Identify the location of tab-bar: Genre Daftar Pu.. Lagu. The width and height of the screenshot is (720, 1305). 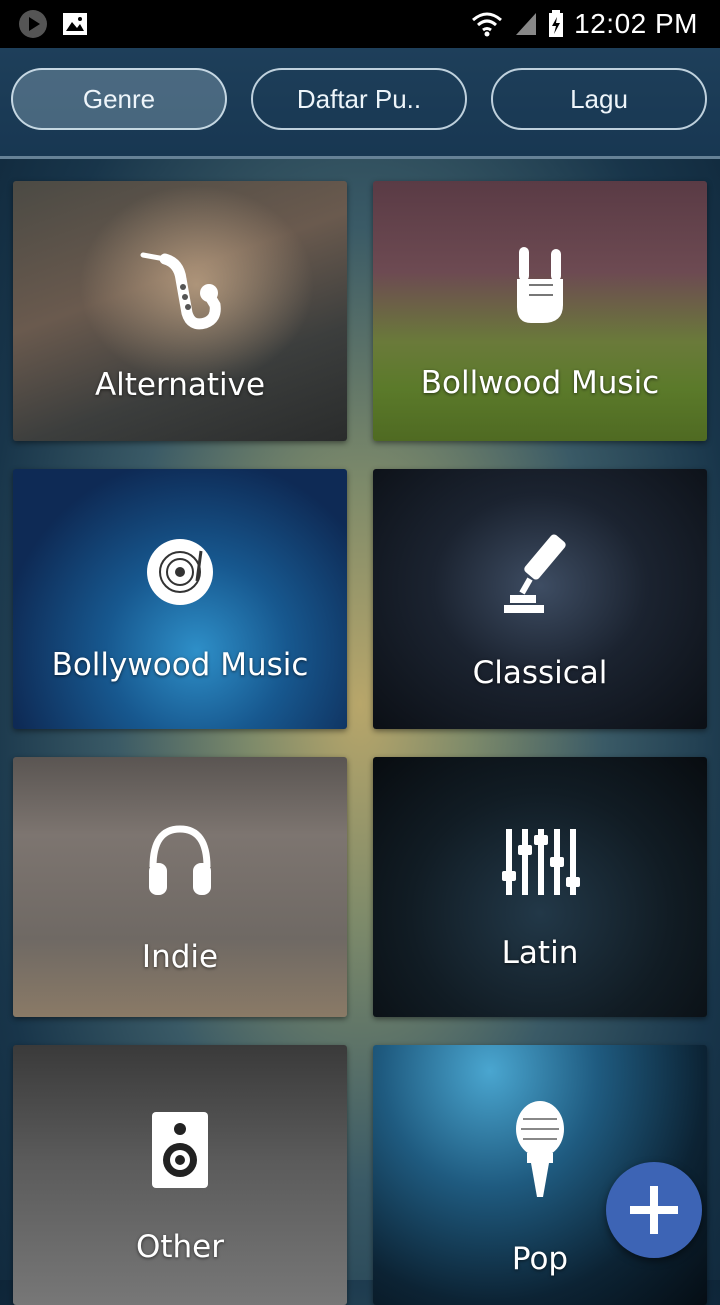
(360, 103).